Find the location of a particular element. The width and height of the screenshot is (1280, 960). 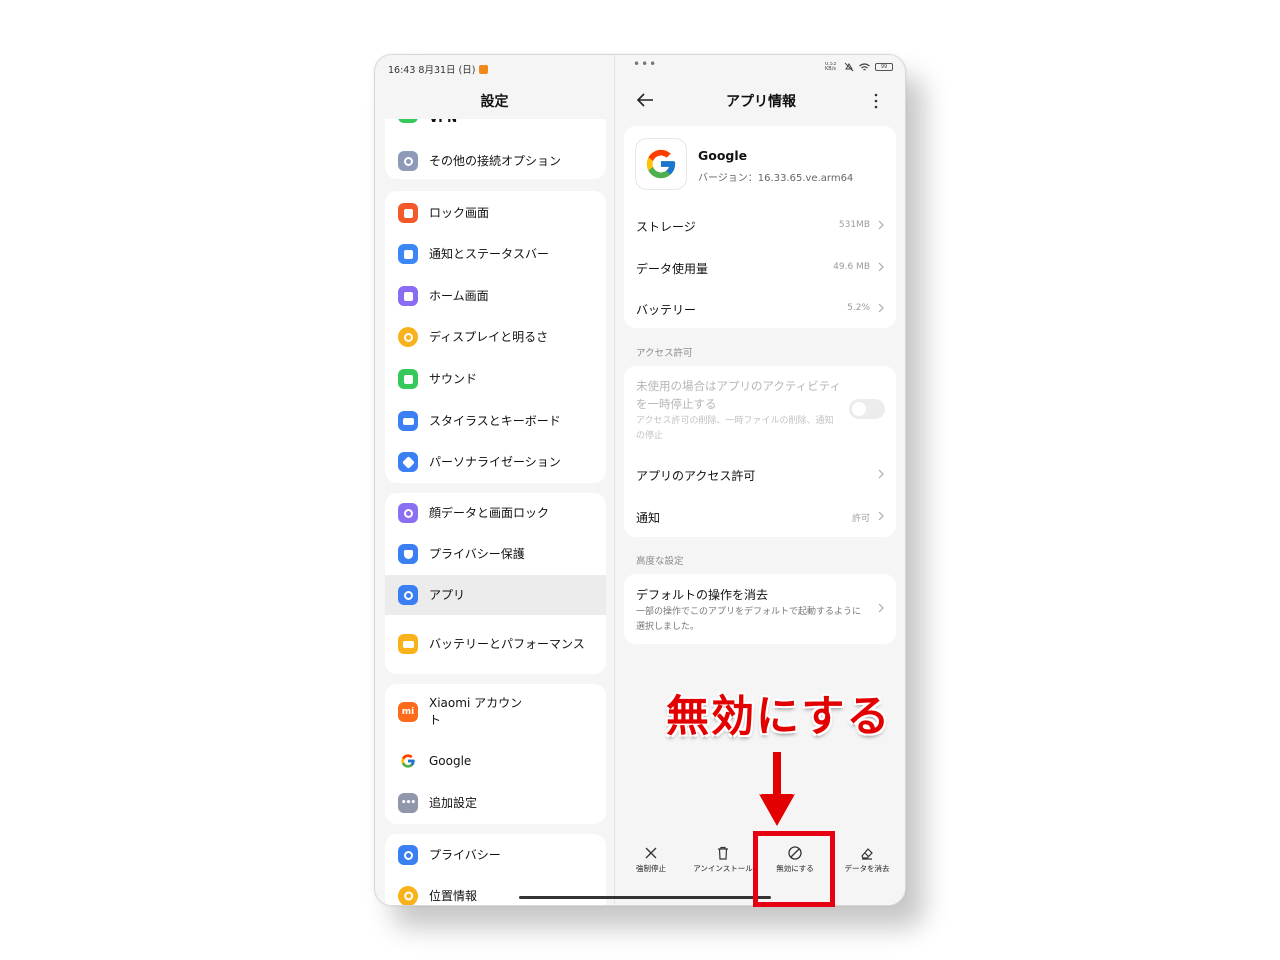

notification-icon is located at coordinates (408, 254).